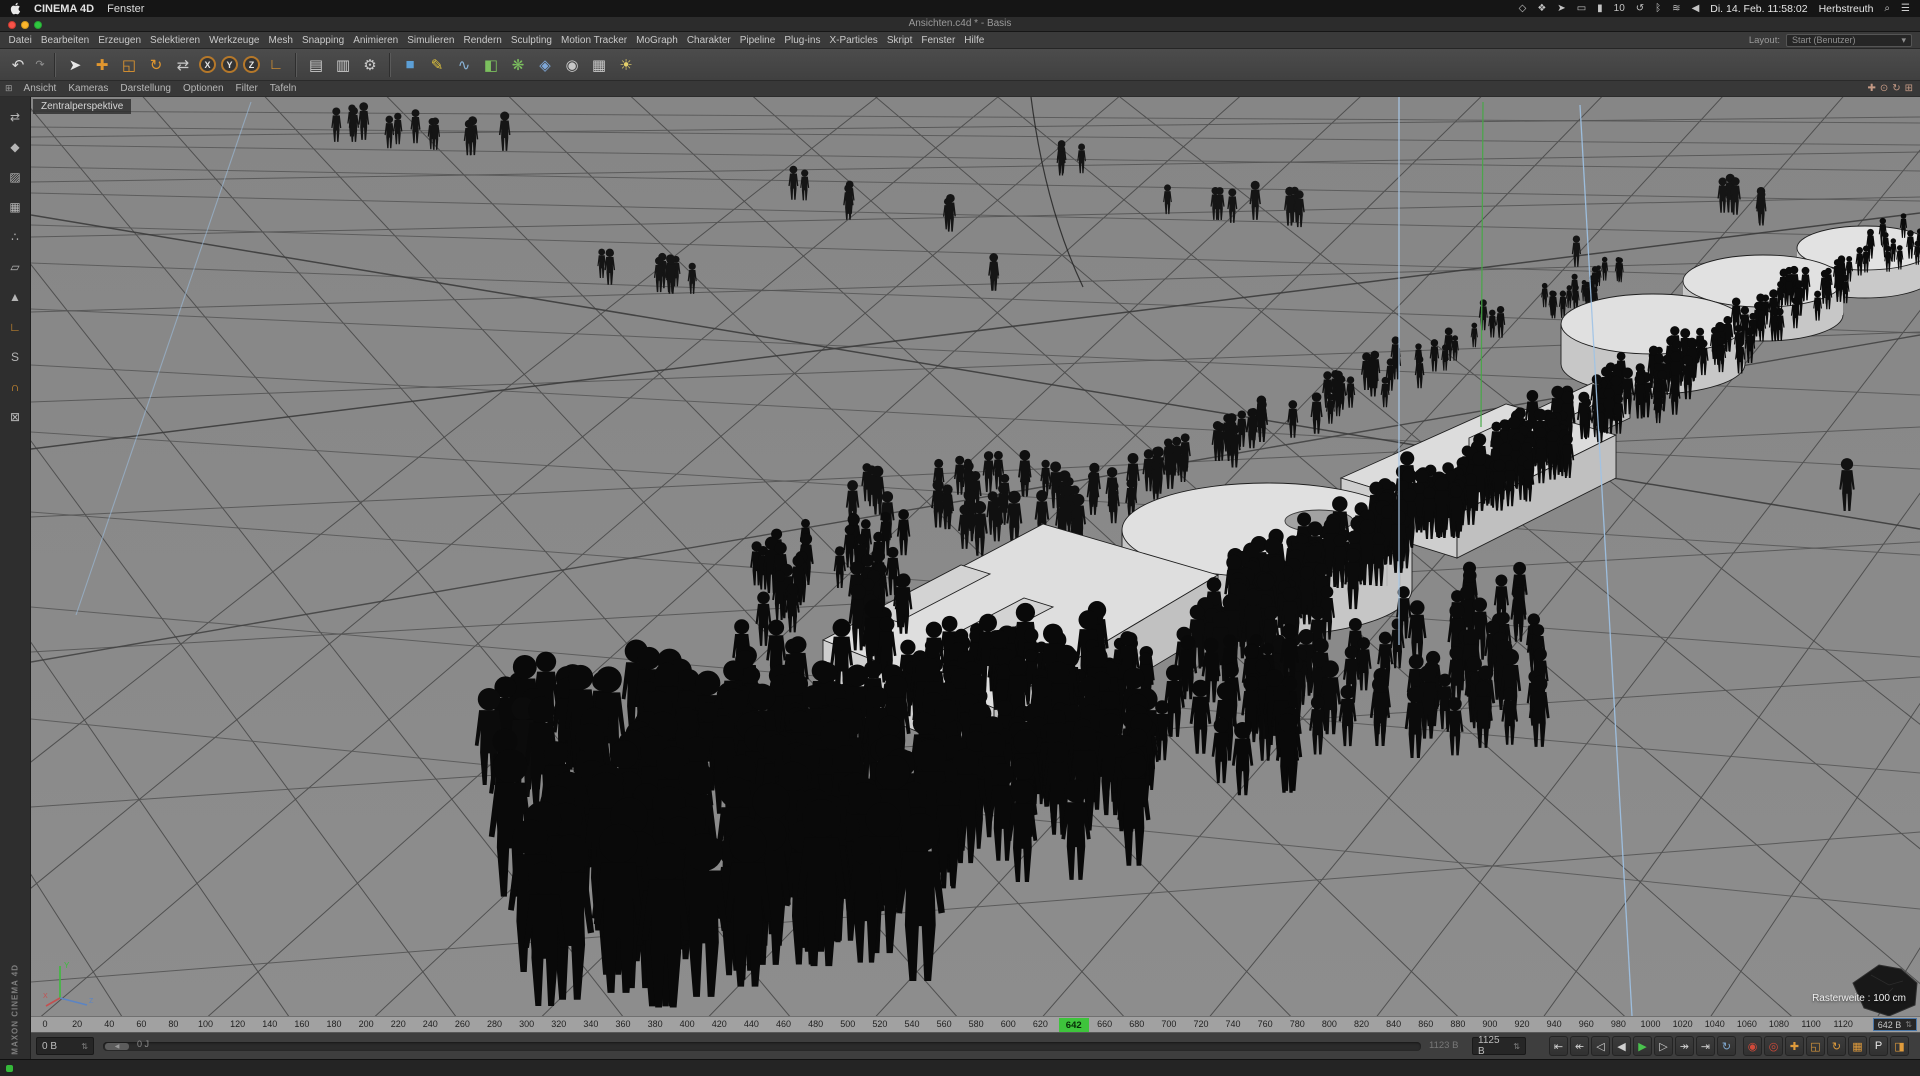 This screenshot has width=1920, height=1076. Describe the element at coordinates (518, 65) in the screenshot. I see `generator-icon: ❋` at that location.